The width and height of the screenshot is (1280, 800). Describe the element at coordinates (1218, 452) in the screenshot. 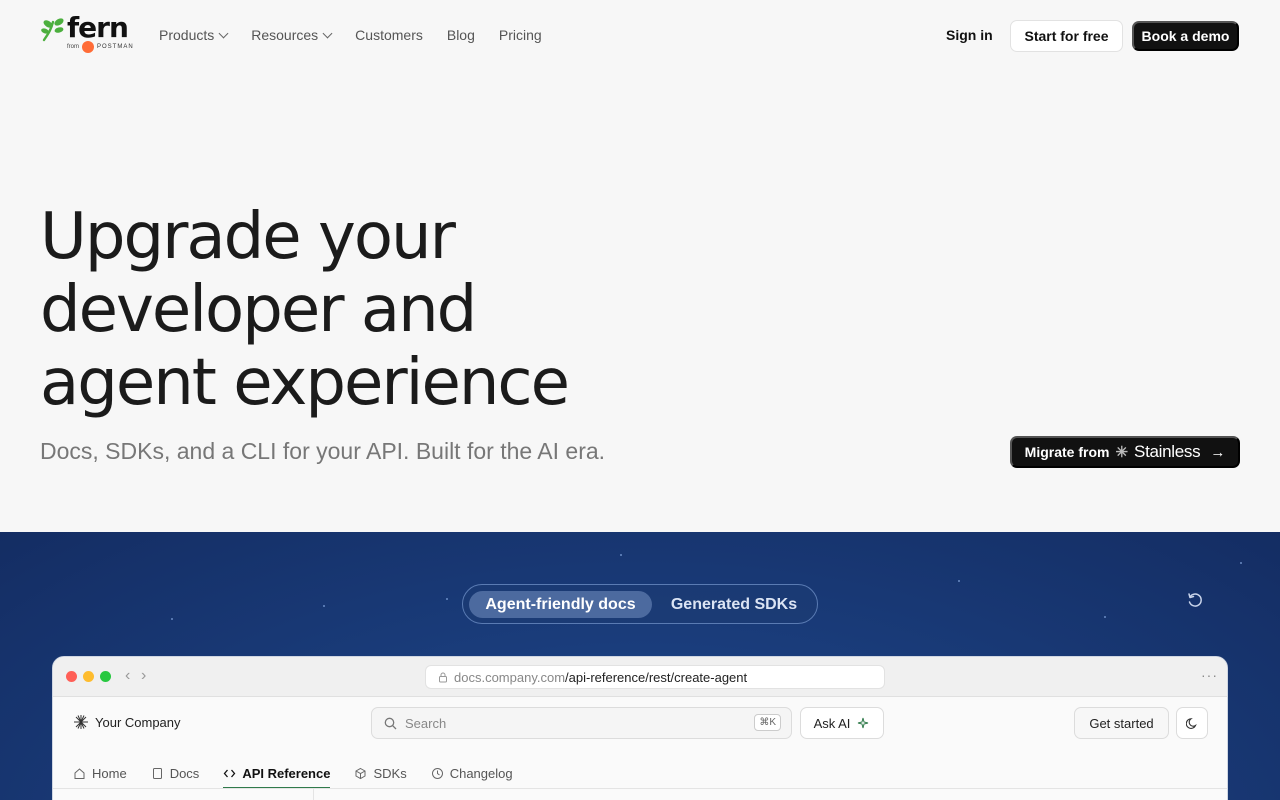

I see `arrow-right-icon: →` at that location.